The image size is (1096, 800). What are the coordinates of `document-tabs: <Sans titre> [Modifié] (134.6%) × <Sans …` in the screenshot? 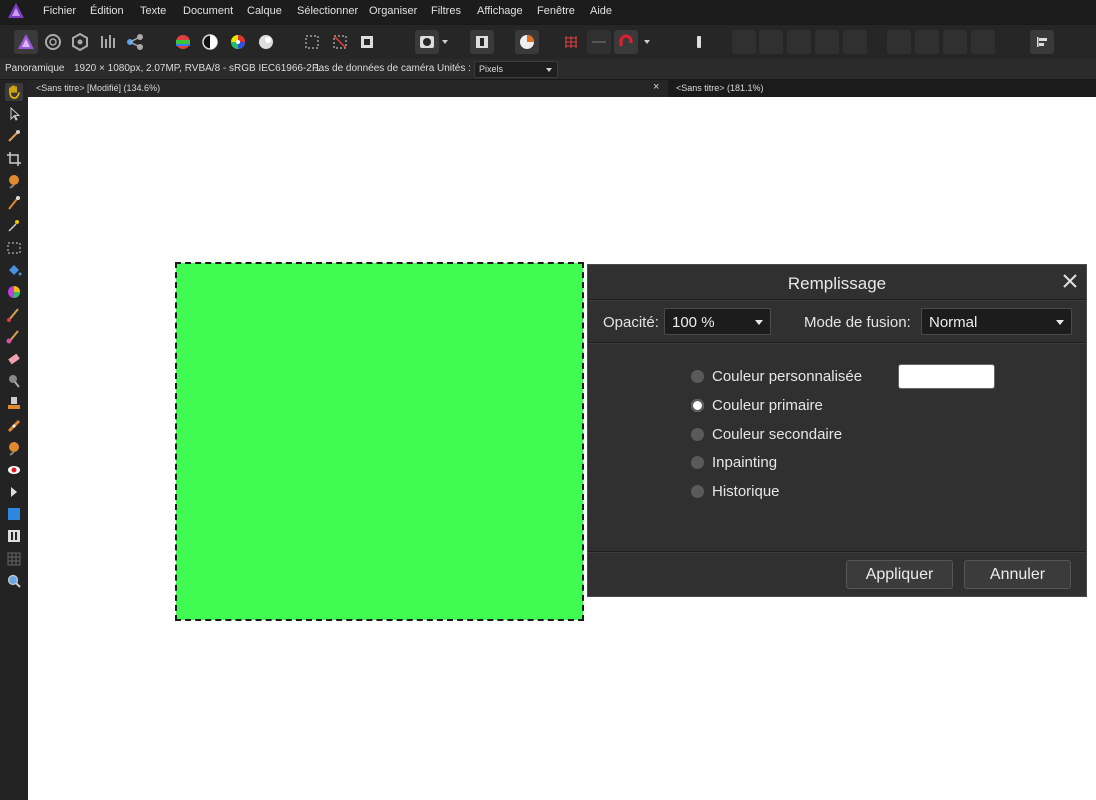 It's located at (562, 88).